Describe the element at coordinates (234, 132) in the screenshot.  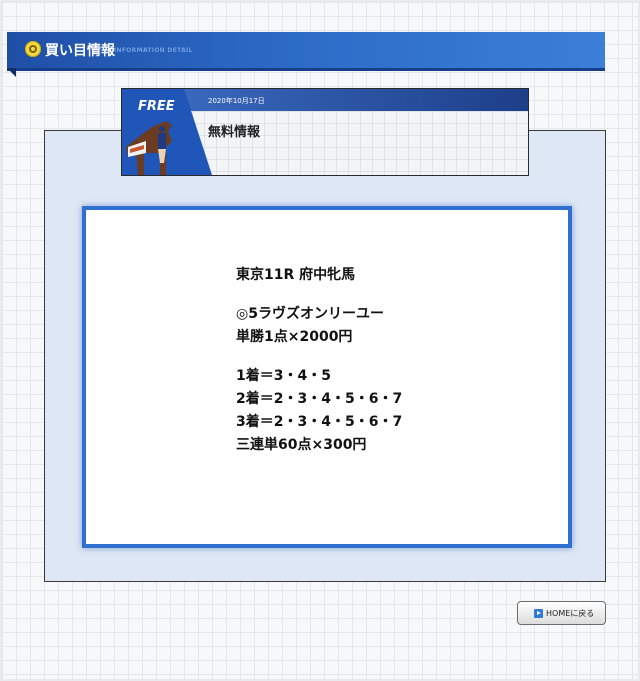
I see `banner-label: 無料情報` at that location.